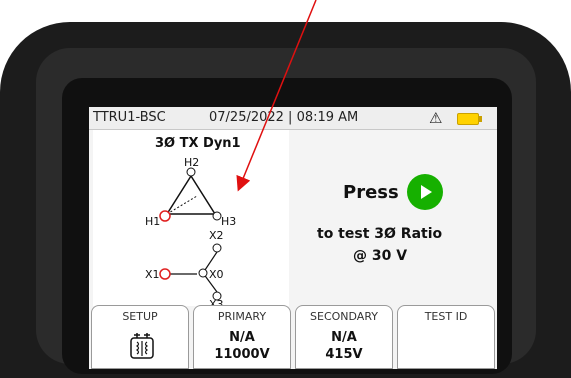 This screenshot has height=378, width=571. I want to click on annotation-arrow, so click(276, 96).